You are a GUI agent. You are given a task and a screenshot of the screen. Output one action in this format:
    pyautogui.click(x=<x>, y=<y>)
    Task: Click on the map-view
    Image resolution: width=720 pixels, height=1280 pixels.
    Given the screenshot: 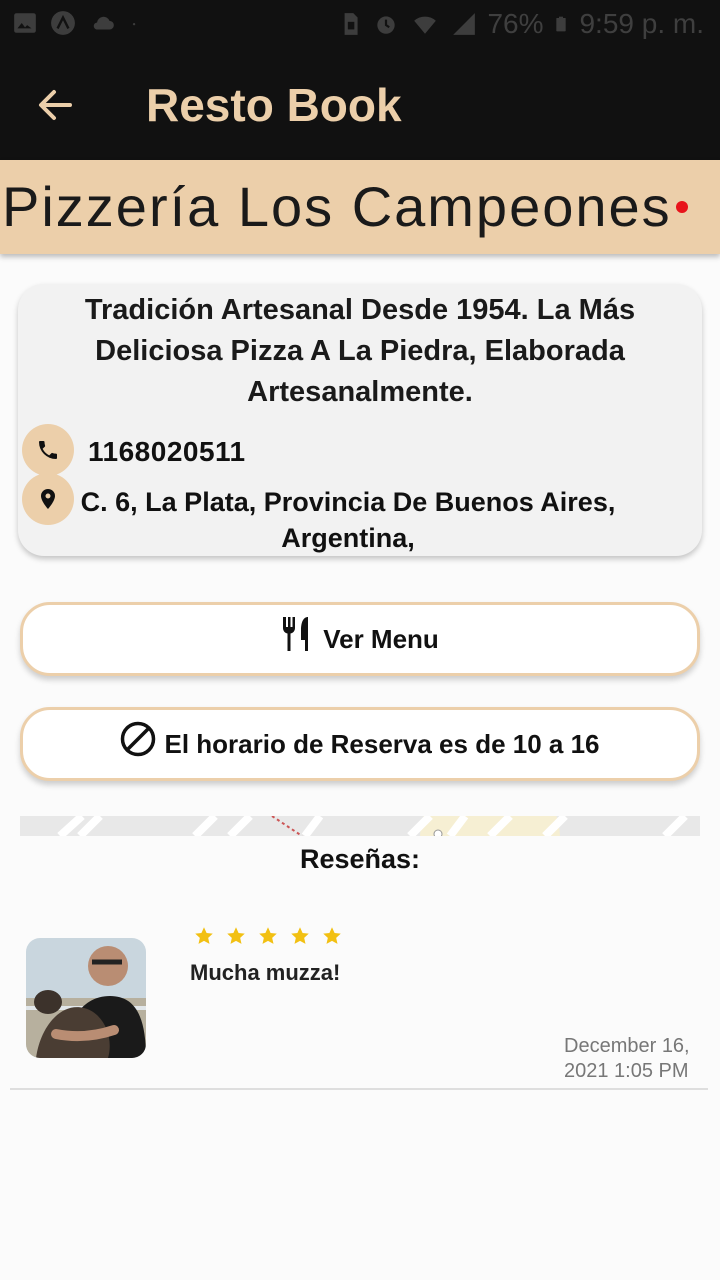 What is the action you would take?
    pyautogui.click(x=360, y=826)
    